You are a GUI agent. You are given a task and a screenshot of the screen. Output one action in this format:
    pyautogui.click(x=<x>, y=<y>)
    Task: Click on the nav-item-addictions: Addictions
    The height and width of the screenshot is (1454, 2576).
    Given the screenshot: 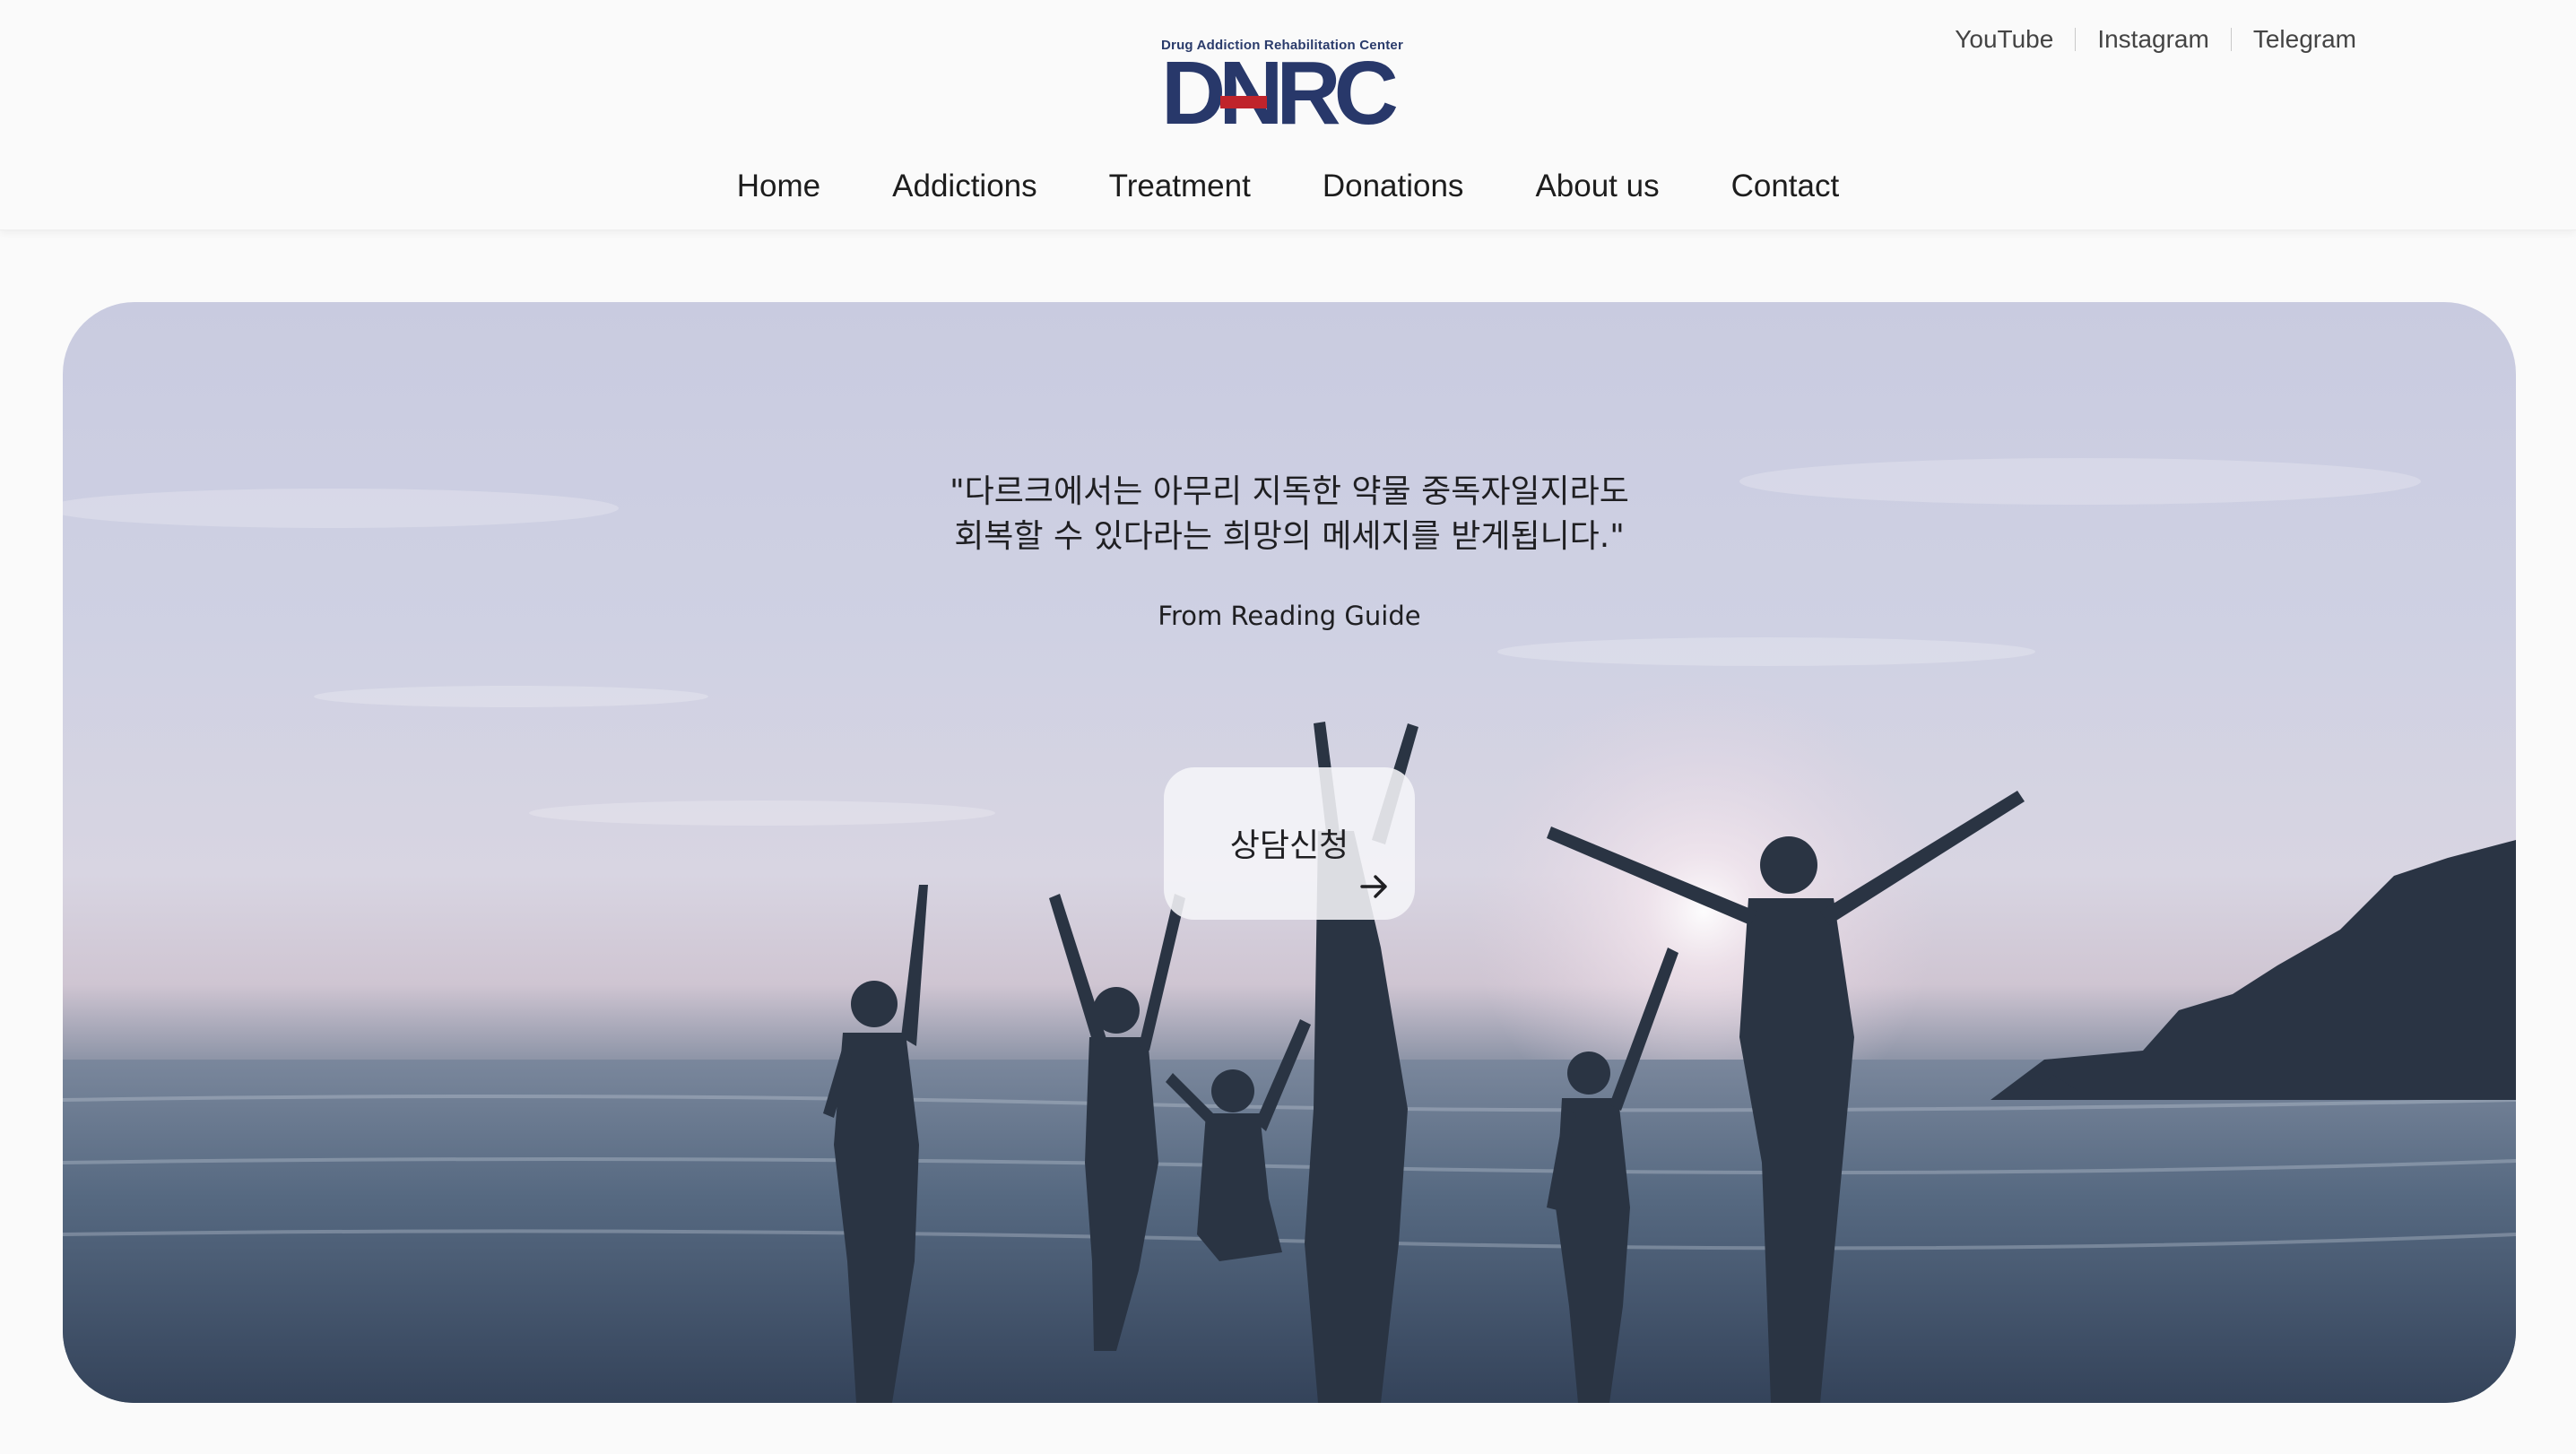 What is the action you would take?
    pyautogui.click(x=964, y=186)
    